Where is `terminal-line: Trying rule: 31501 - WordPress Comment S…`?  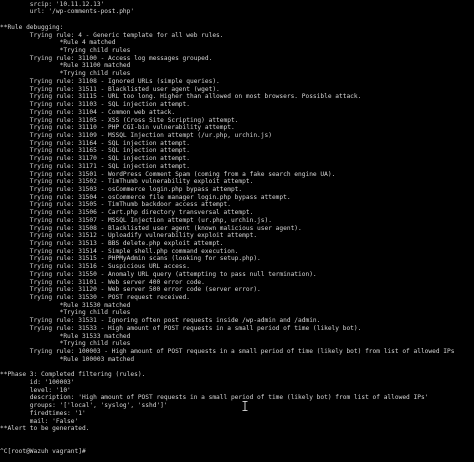
terminal-line: Trying rule: 31501 - WordPress Comment S… is located at coordinates (168, 174).